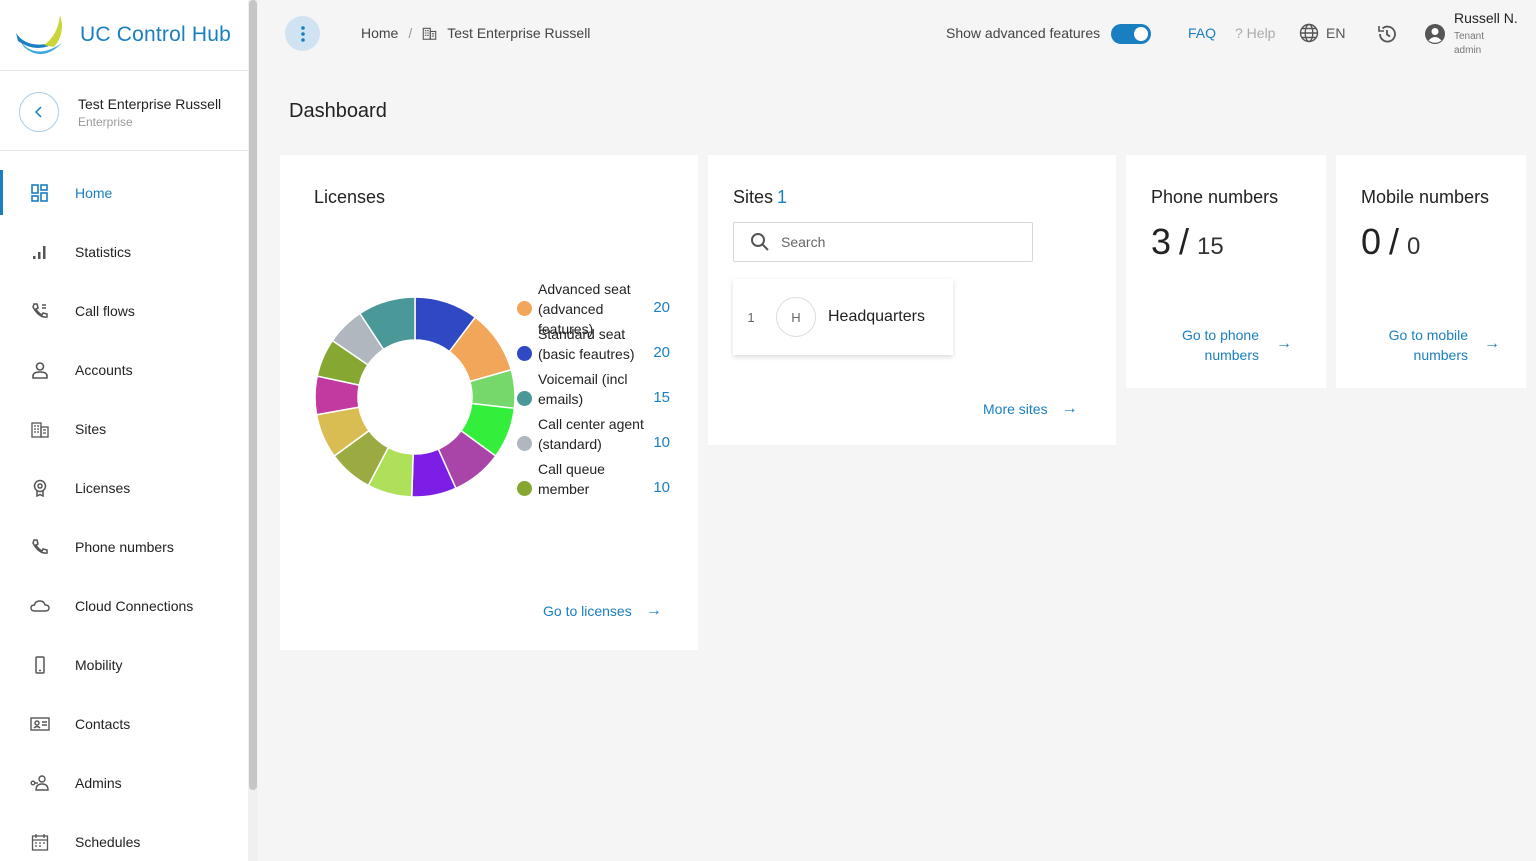 This screenshot has width=1536, height=861. I want to click on user-menu: Russell N. Tenant admin, so click(1486, 34).